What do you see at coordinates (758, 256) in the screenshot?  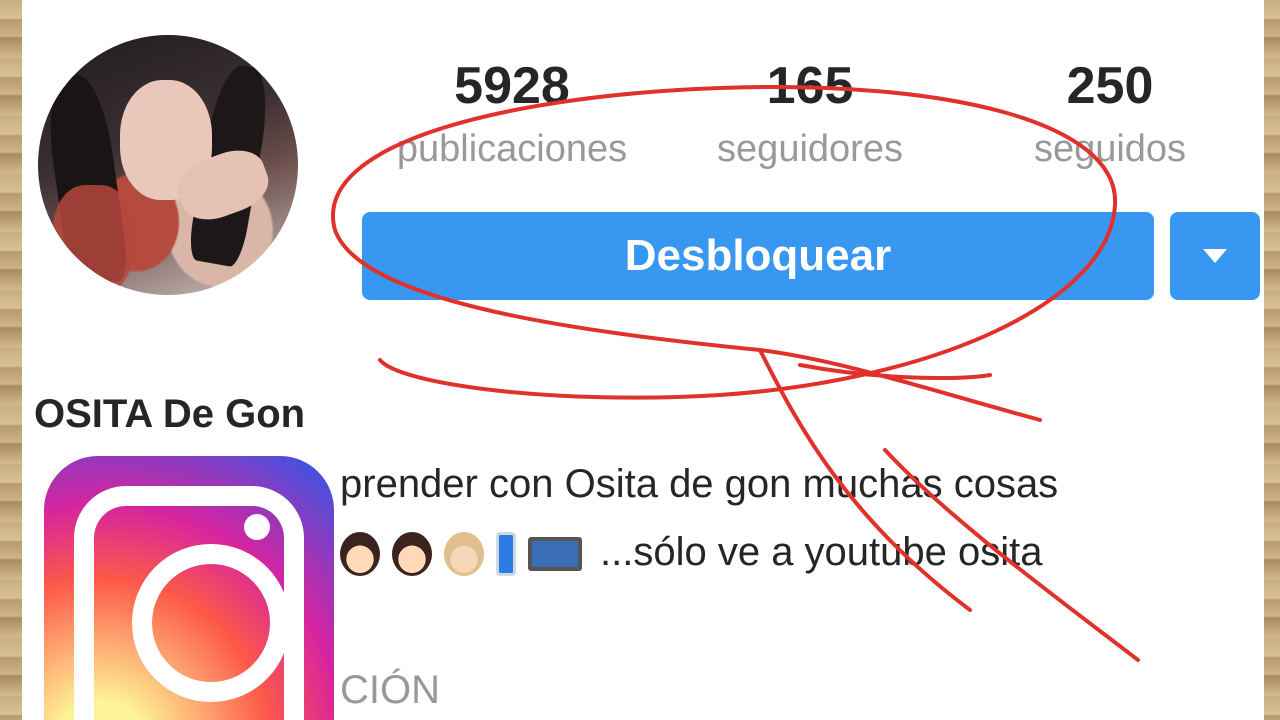 I see `unblock-button: Desbloquear` at bounding box center [758, 256].